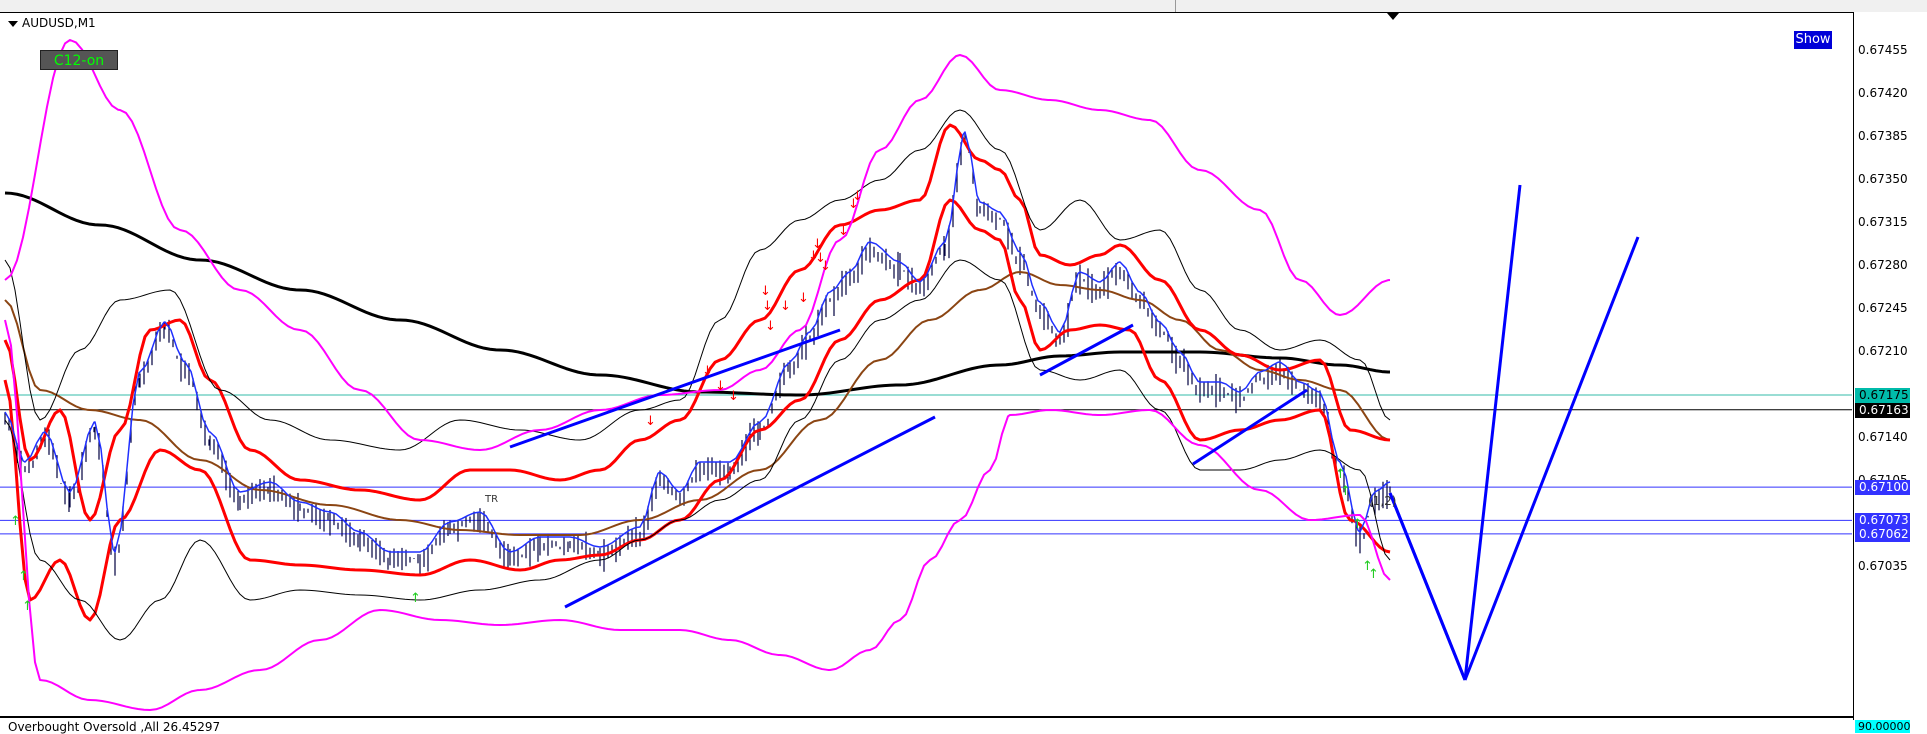 The height and width of the screenshot is (734, 1927). What do you see at coordinates (1382, 501) in the screenshot?
I see `pivot-annotation: (1,2)` at bounding box center [1382, 501].